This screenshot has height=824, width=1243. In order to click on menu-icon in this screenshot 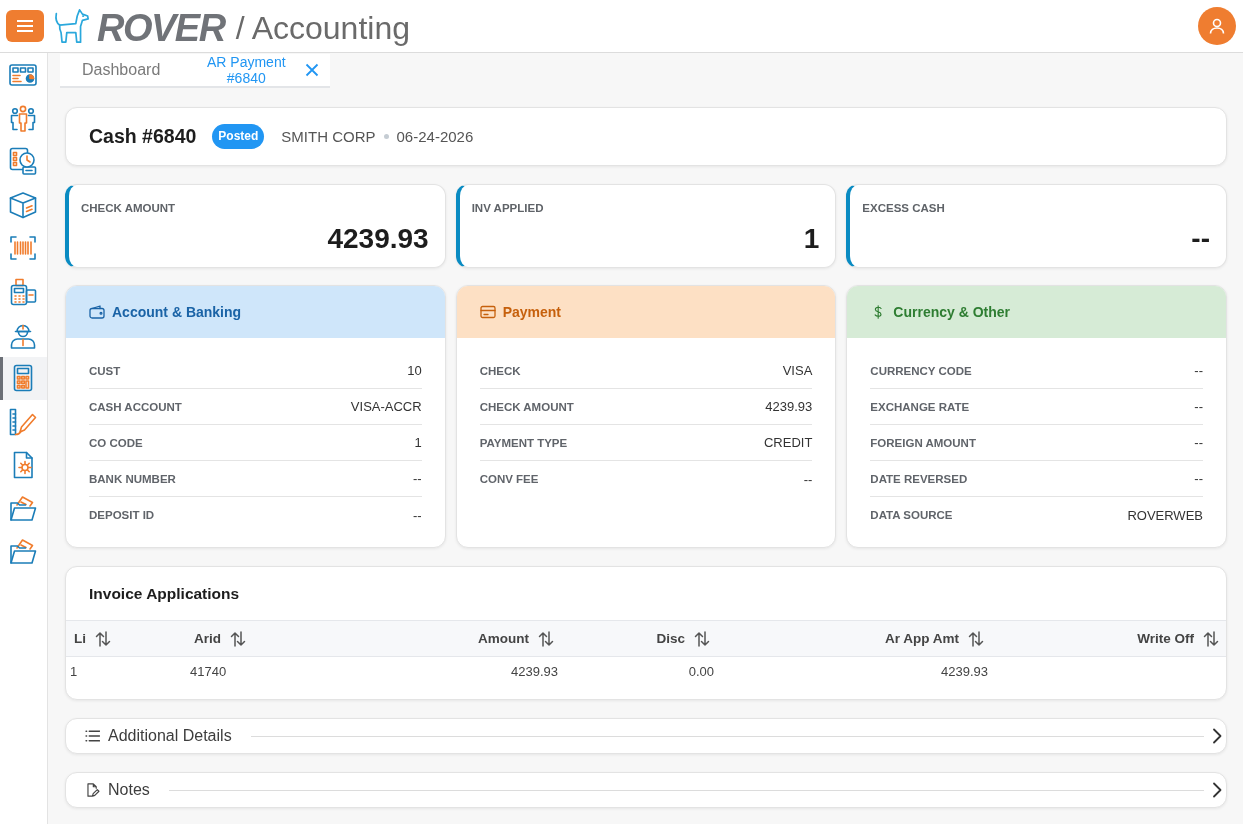, I will do `click(25, 26)`.